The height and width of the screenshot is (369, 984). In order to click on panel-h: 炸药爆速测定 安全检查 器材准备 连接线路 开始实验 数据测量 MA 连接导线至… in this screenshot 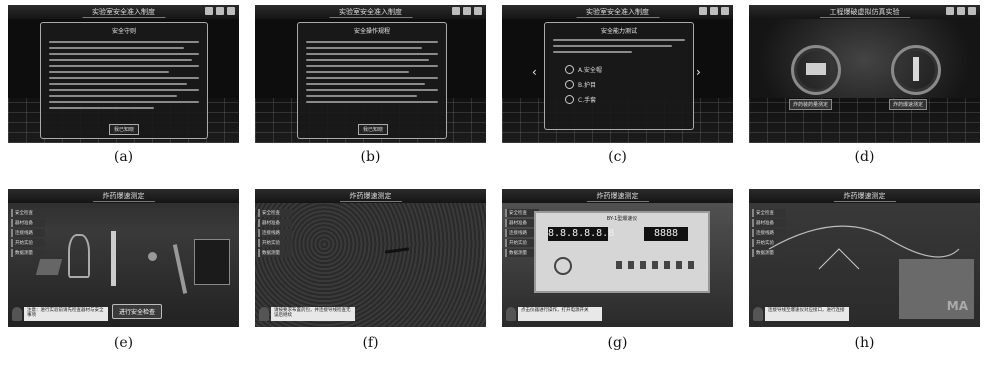, I will do `click(864, 258)`.